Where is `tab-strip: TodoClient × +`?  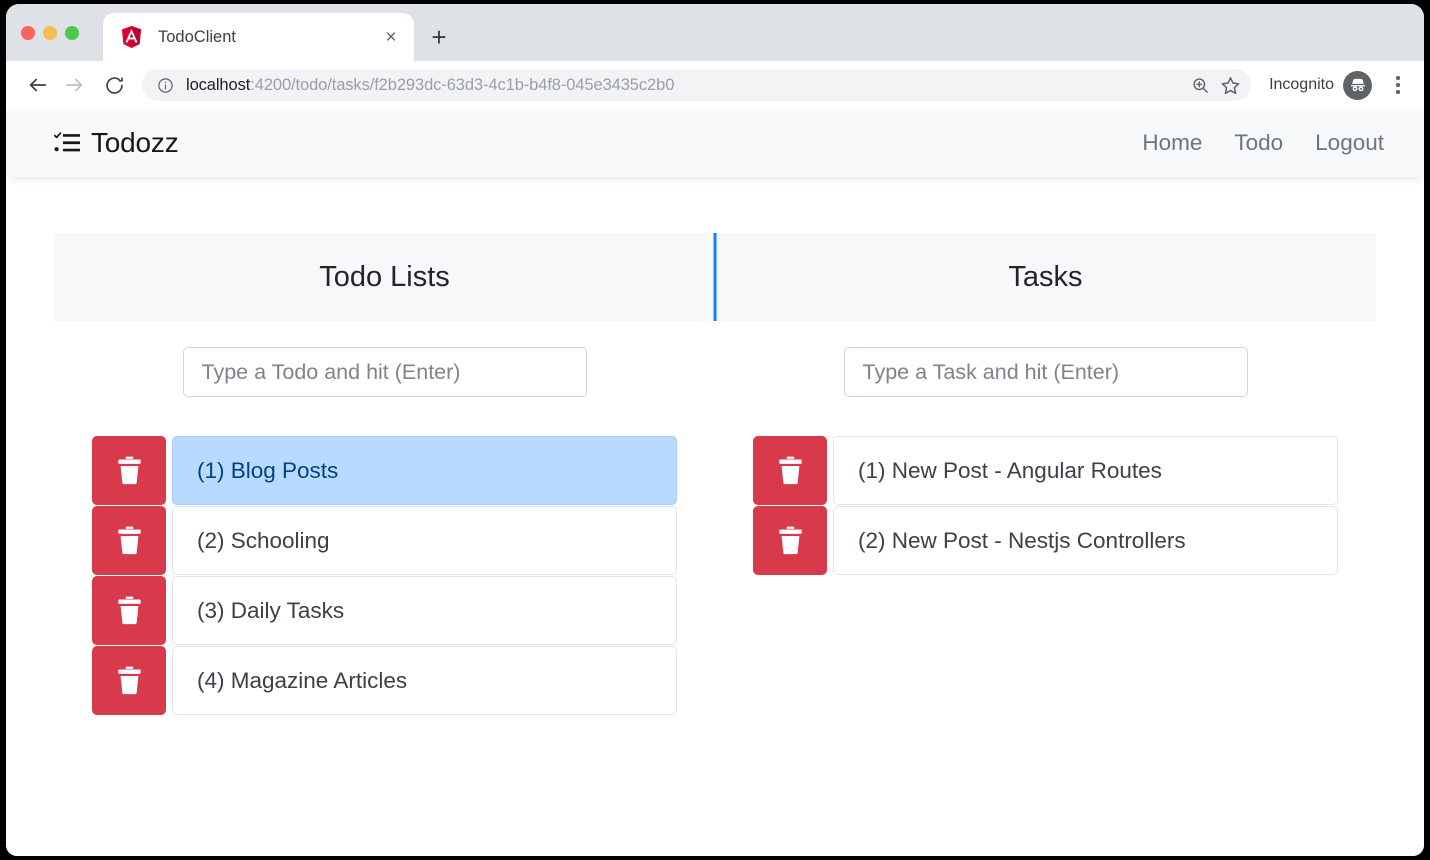
tab-strip: TodoClient × + is located at coordinates (715, 32).